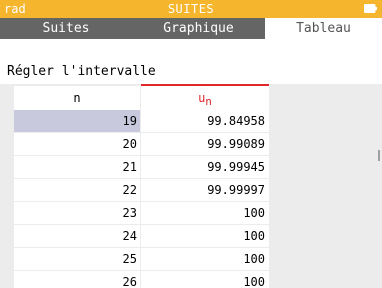  I want to click on cell-n: 26, so click(77, 279).